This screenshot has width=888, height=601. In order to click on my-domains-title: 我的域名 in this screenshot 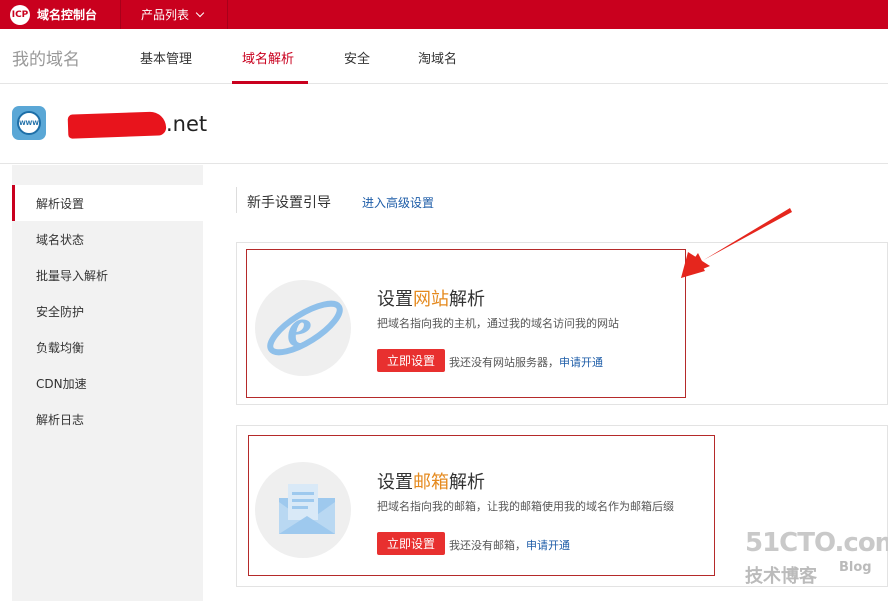, I will do `click(46, 60)`.